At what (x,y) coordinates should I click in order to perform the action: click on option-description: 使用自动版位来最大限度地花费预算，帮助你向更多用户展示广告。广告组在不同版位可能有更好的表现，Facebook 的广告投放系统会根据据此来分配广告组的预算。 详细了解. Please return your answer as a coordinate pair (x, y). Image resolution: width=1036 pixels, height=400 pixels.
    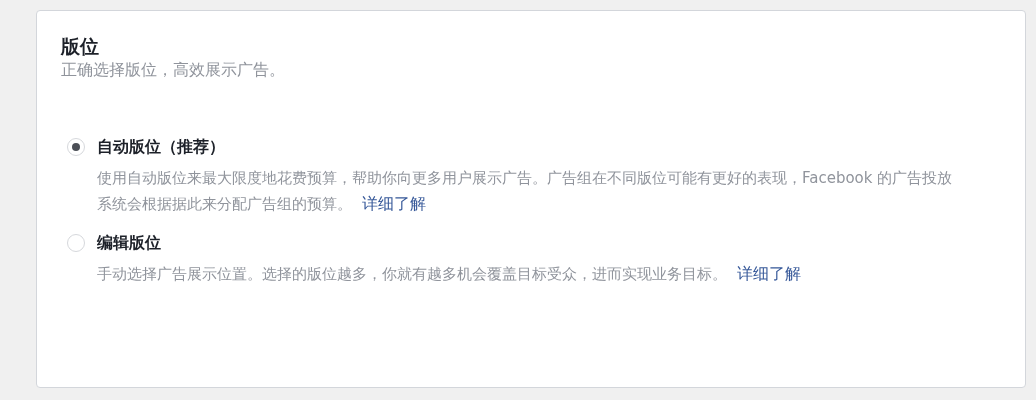
    Looking at the image, I should click on (525, 191).